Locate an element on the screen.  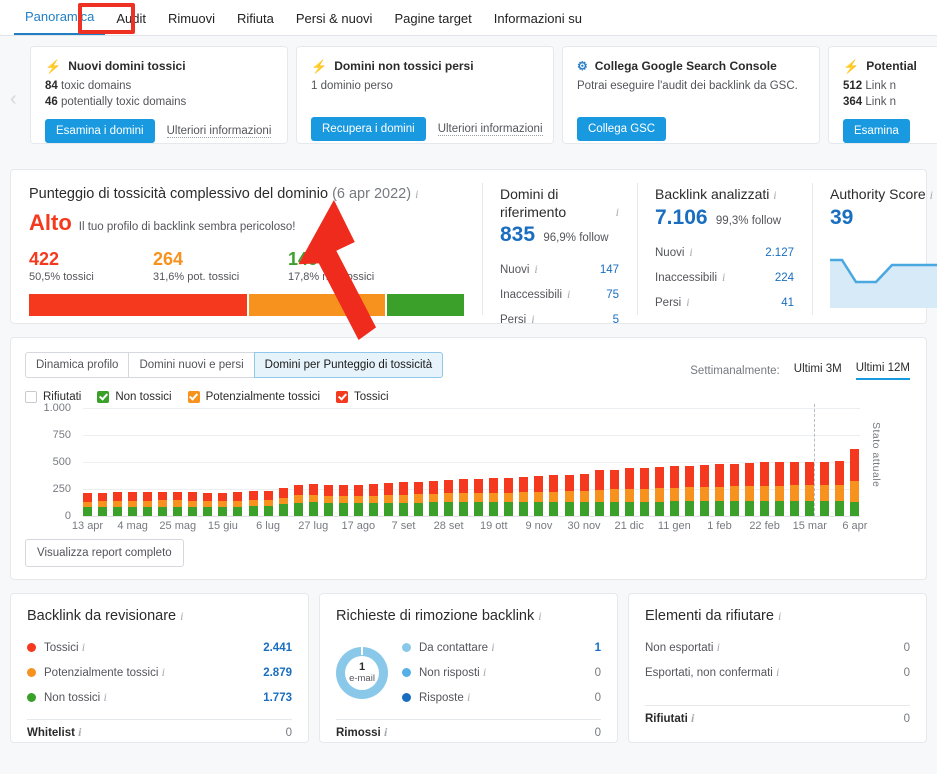
tab-rifiuta: Rifiuta is located at coordinates (255, 23).